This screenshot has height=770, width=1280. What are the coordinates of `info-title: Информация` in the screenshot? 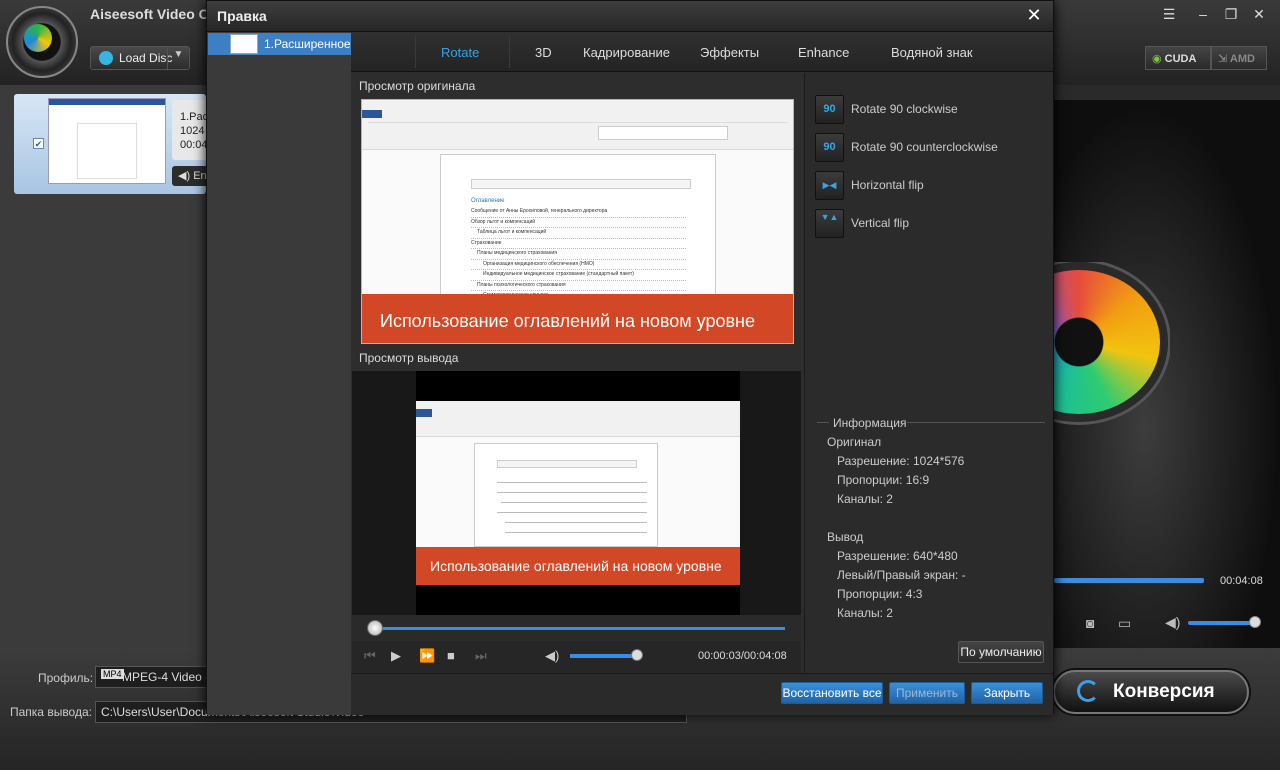 It's located at (870, 423).